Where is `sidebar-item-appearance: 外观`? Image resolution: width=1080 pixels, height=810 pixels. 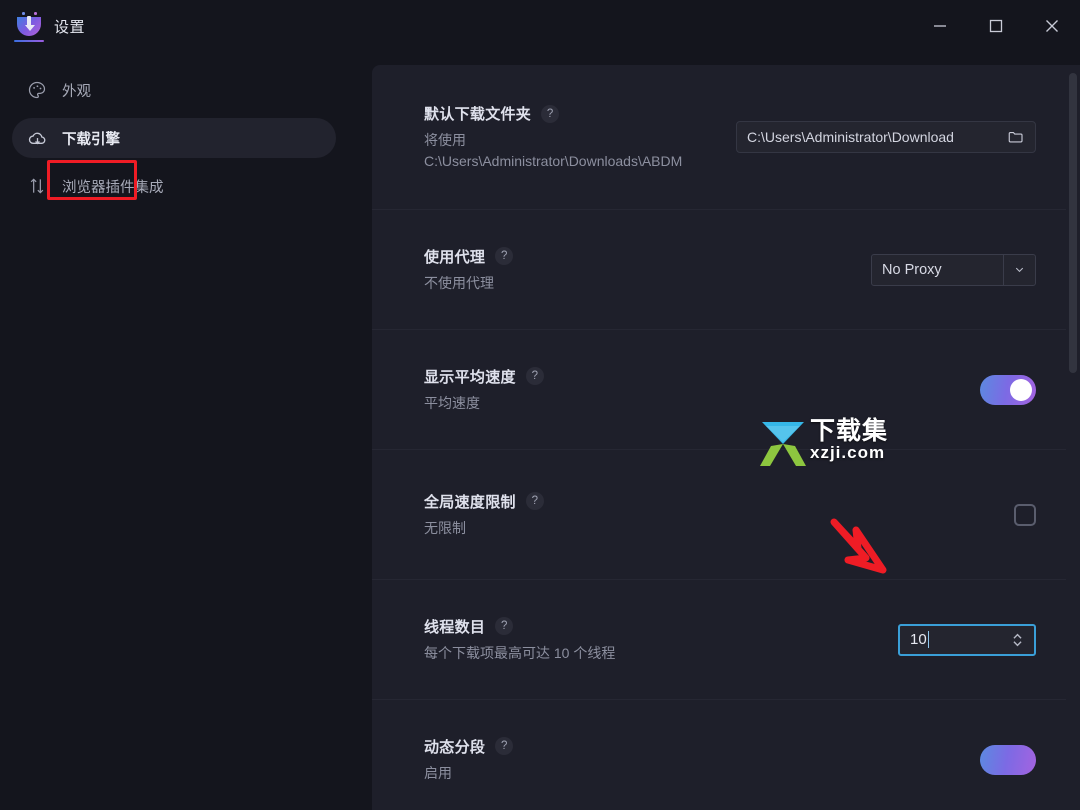 sidebar-item-appearance: 外观 is located at coordinates (174, 90).